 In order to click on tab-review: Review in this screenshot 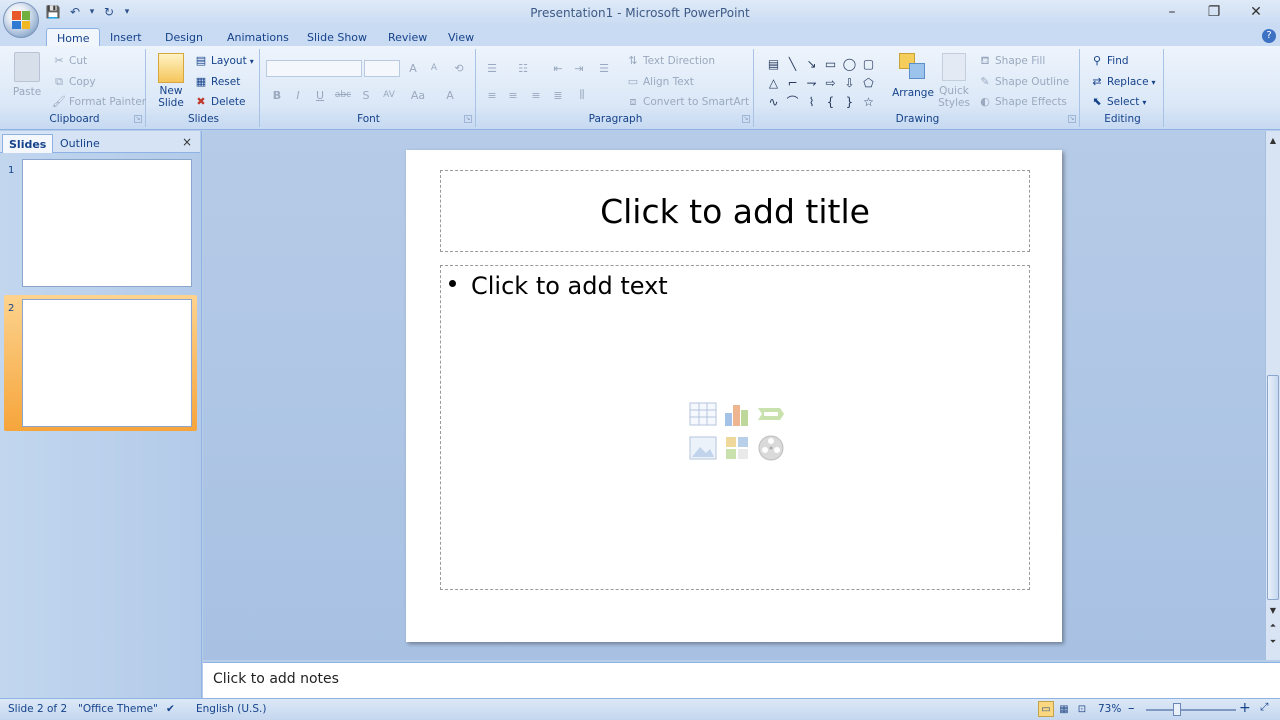, I will do `click(407, 37)`.